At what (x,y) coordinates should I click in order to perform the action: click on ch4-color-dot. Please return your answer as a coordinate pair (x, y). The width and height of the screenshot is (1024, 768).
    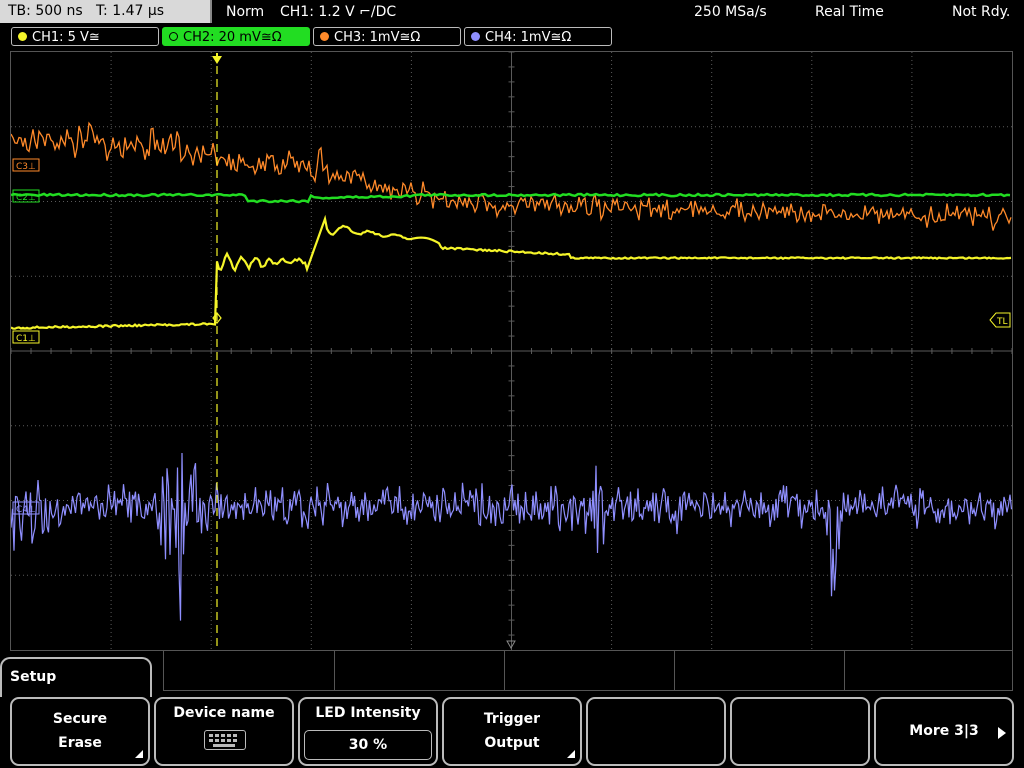
    Looking at the image, I should click on (475, 36).